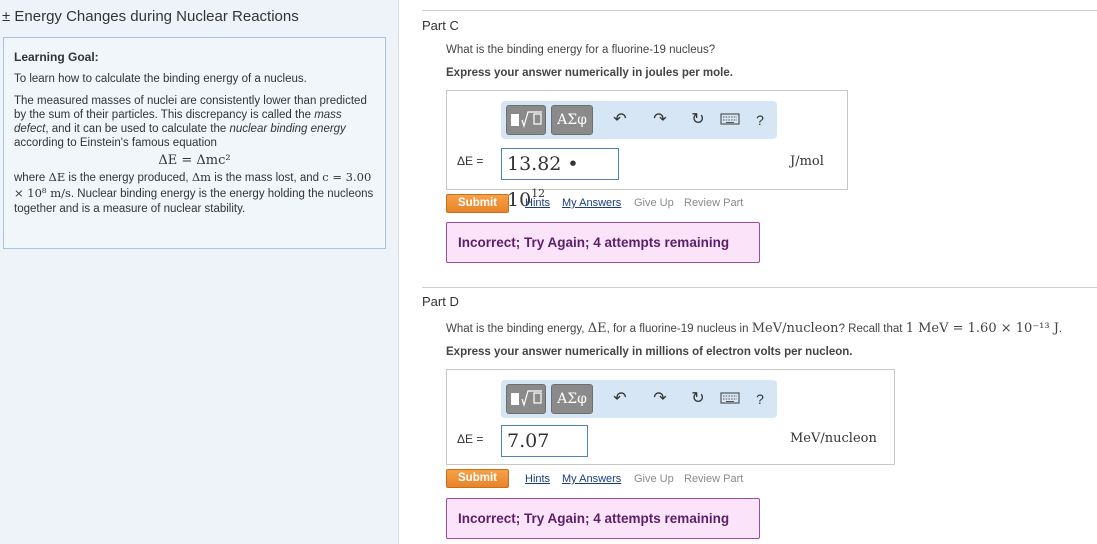  Describe the element at coordinates (477, 203) in the screenshot. I see `part-c-submit-button: Submit` at that location.